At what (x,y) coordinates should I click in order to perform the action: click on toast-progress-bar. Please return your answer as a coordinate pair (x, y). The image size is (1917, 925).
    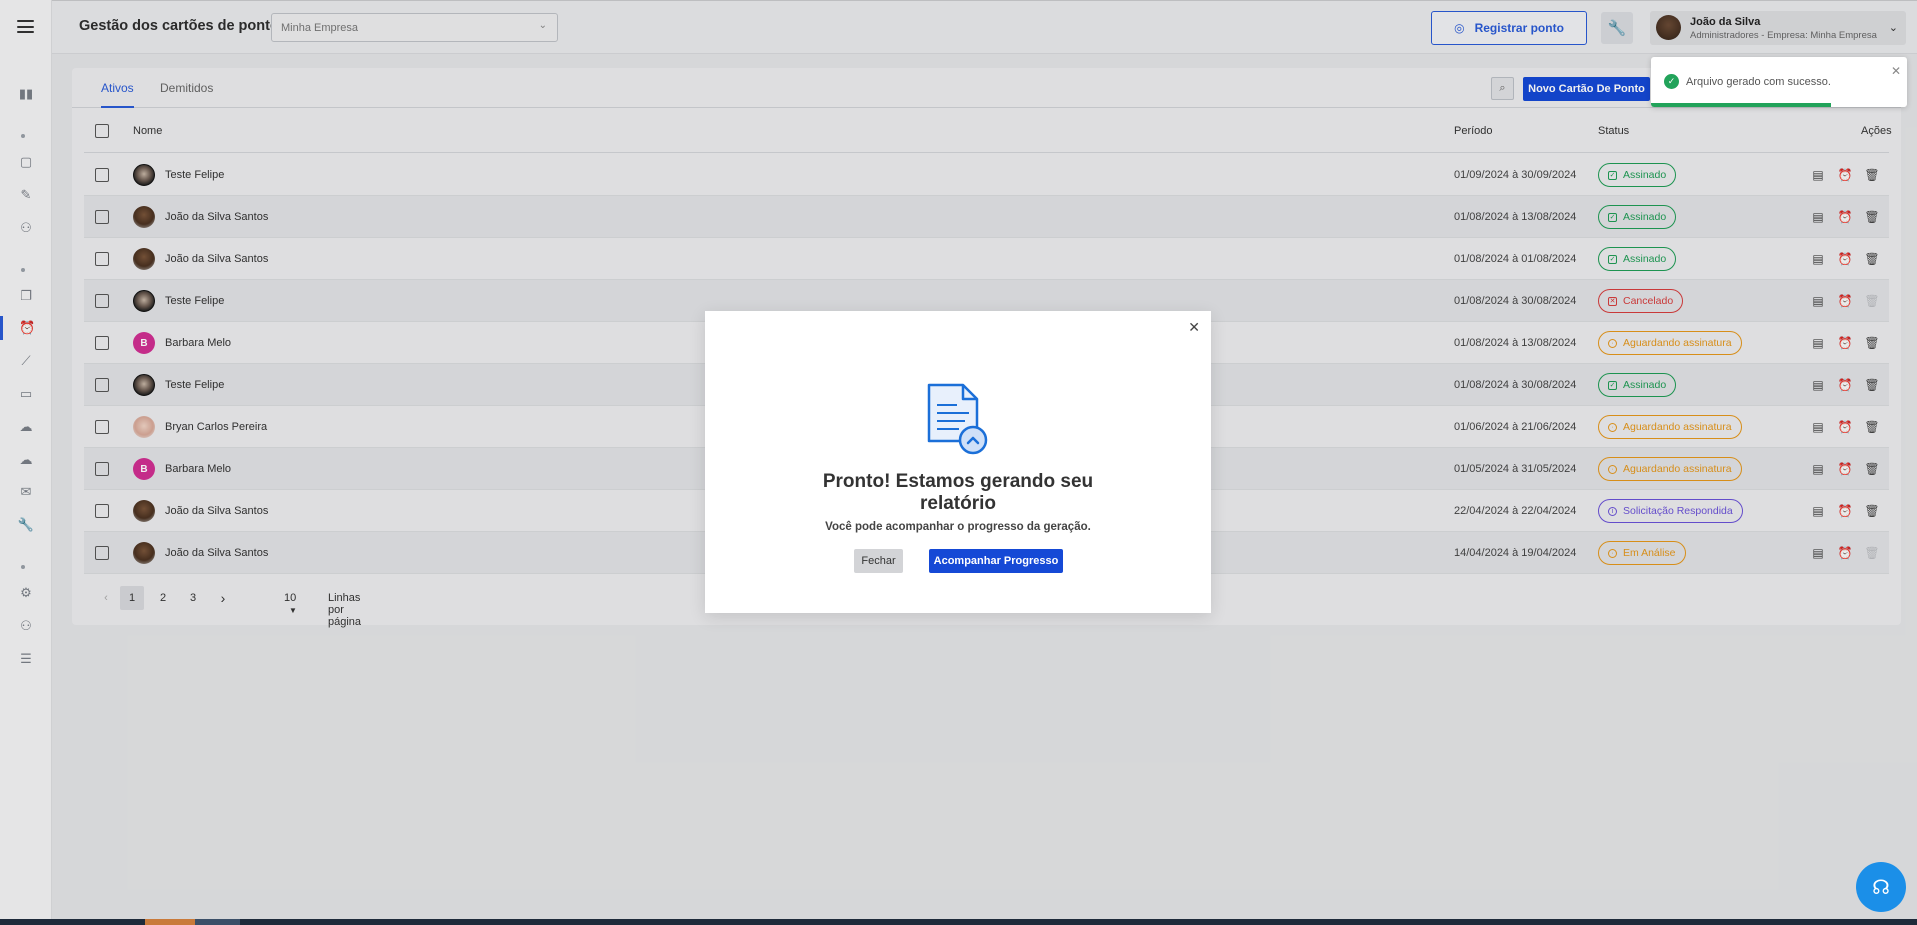
    Looking at the image, I should click on (1741, 105).